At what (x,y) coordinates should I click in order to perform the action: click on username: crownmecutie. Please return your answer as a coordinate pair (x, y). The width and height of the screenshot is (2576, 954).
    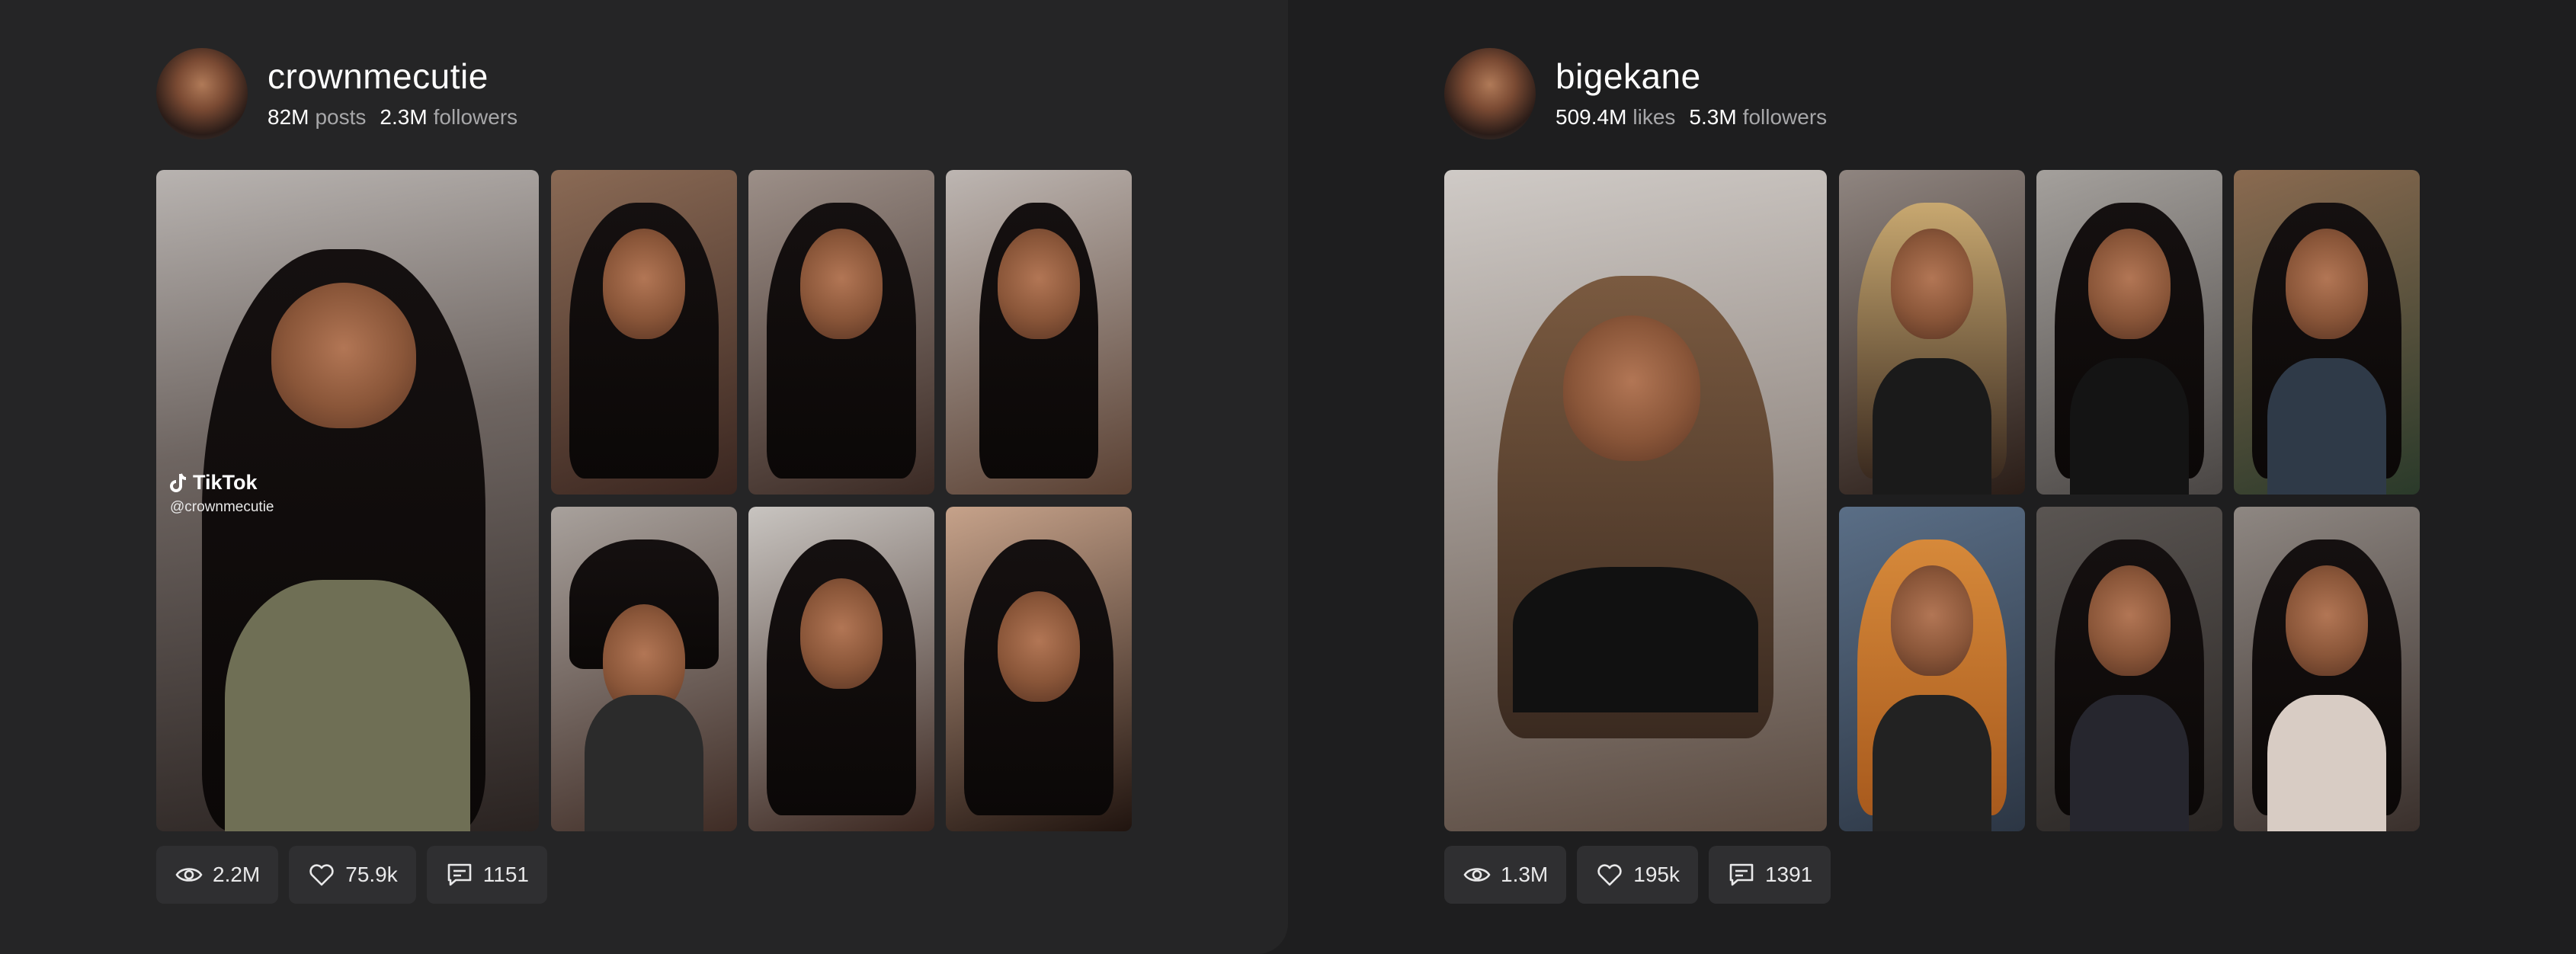
    Looking at the image, I should click on (399, 76).